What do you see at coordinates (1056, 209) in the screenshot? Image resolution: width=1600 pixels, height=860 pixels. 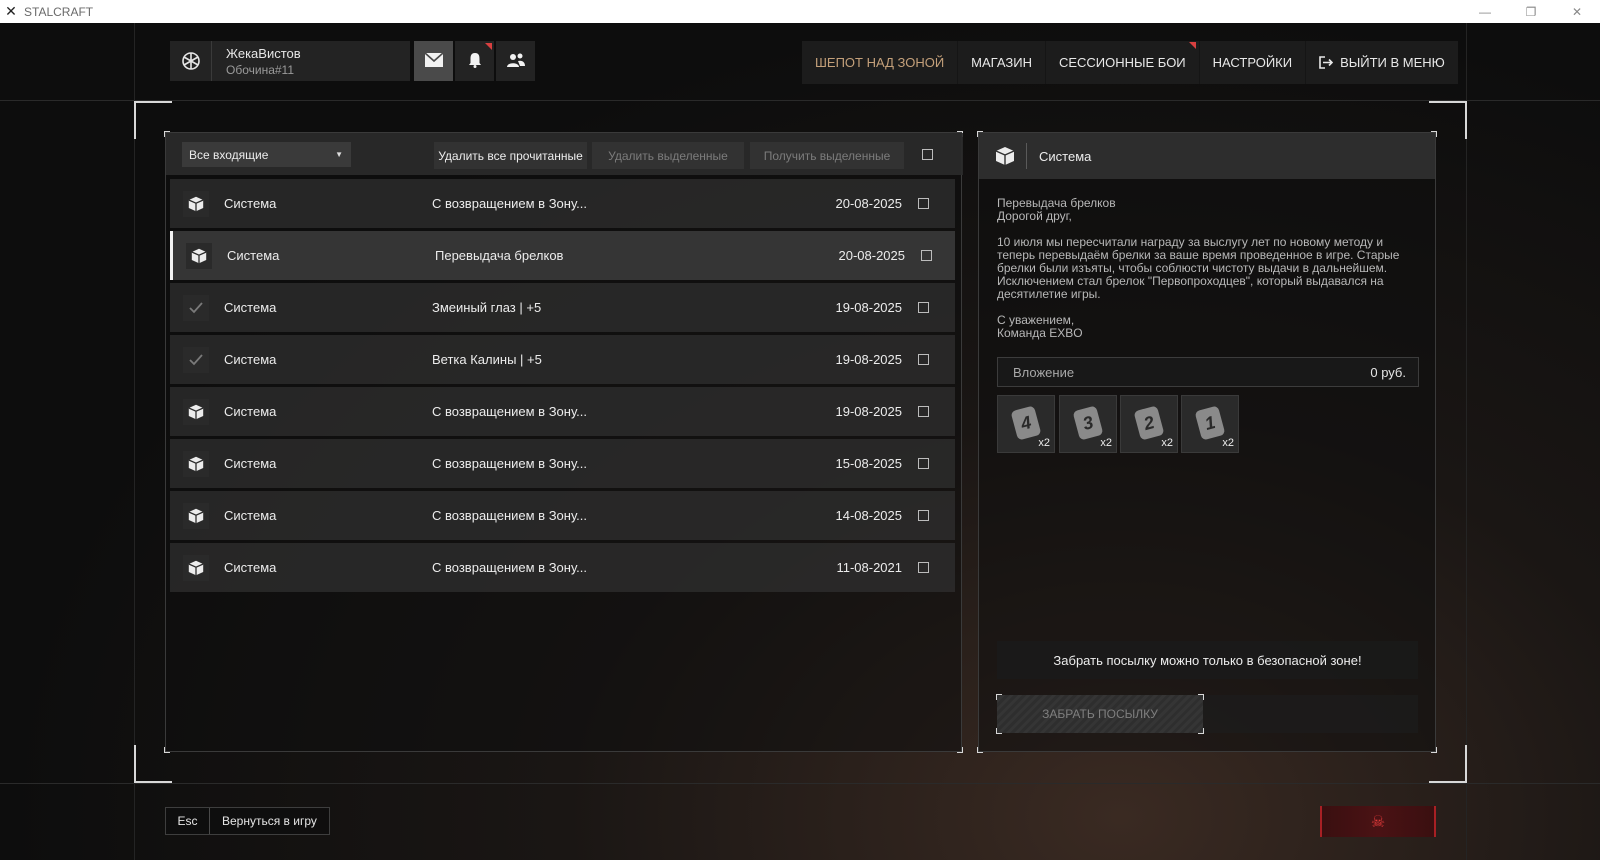 I see `message-paragraph: Перевыдача брелков Дорогой друг,` at bounding box center [1056, 209].